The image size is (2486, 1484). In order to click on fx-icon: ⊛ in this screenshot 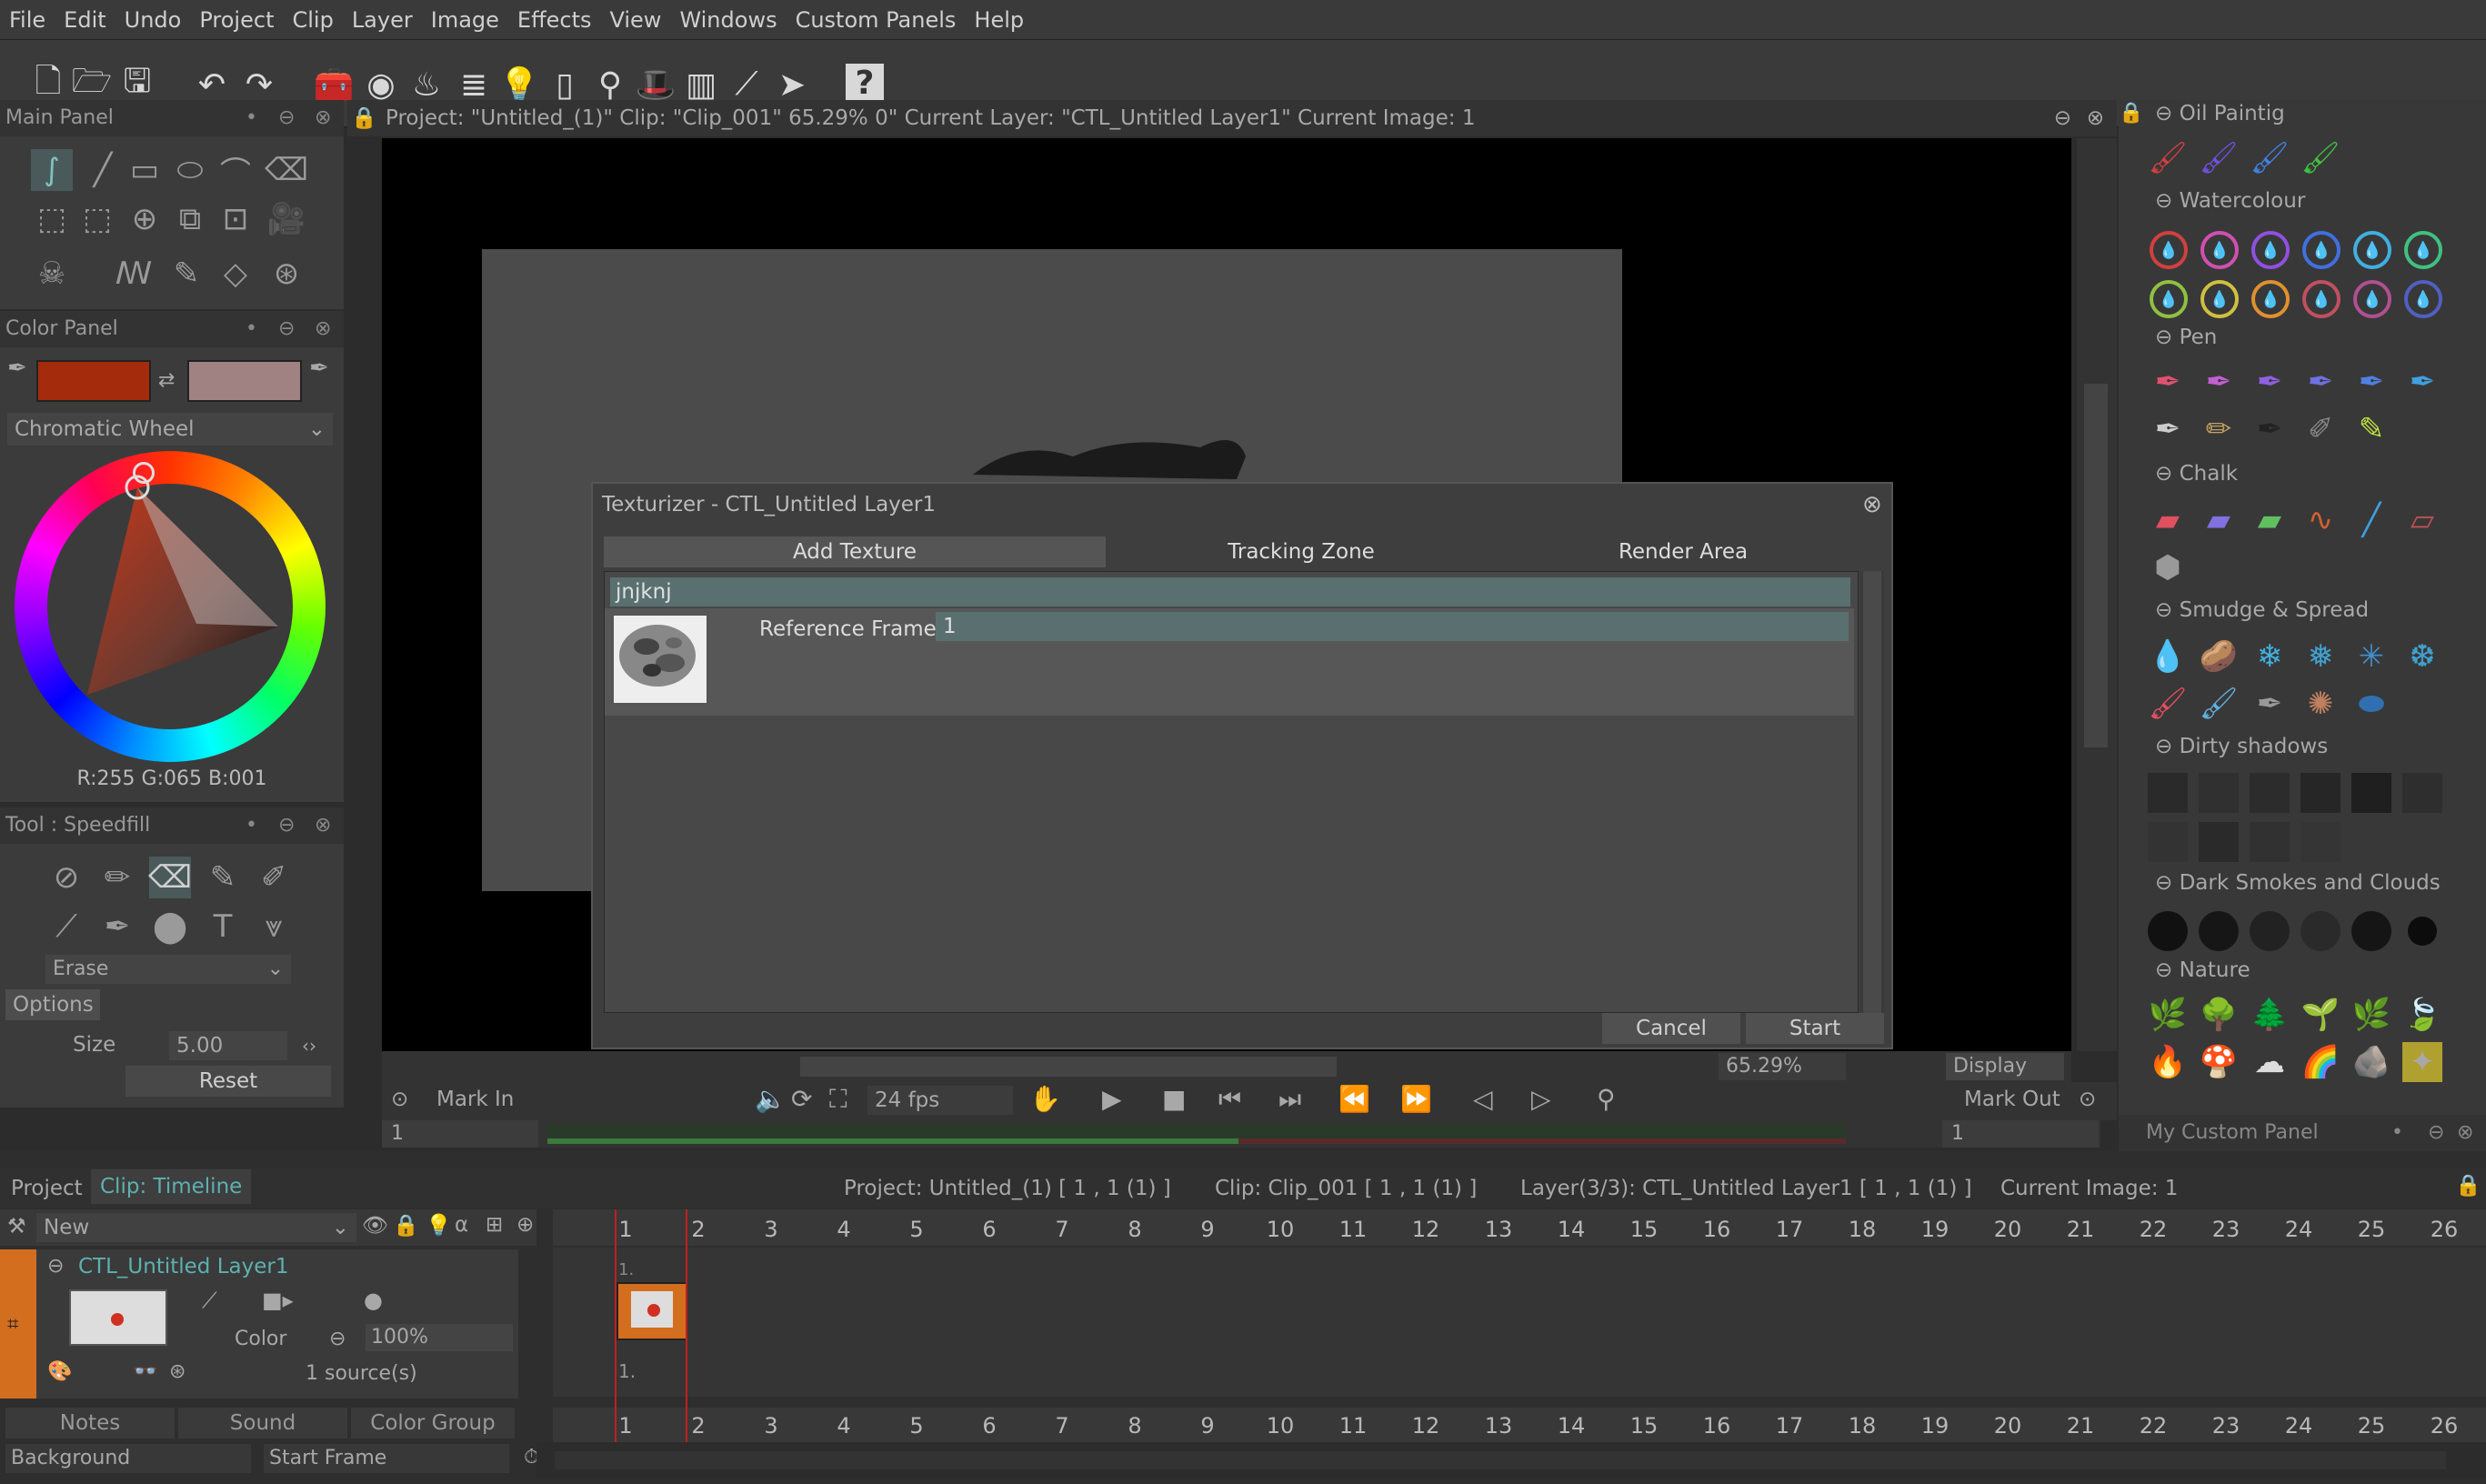, I will do `click(177, 1371)`.